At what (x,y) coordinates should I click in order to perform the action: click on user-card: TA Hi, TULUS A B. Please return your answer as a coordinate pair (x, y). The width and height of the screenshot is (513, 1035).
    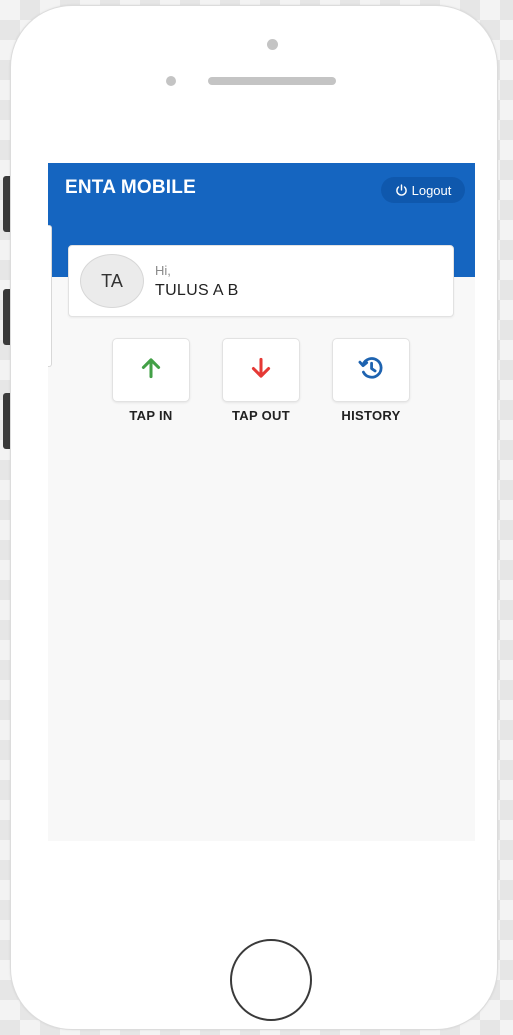
    Looking at the image, I should click on (261, 281).